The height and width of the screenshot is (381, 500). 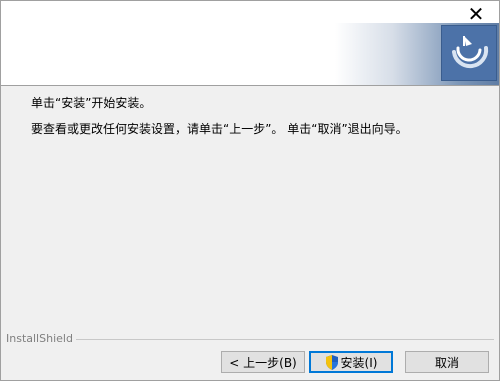 I want to click on message-line-2: 要查看或更改任何安装设置，请单击“上一步”。 单击“取消”退出向导。, so click(x=219, y=129).